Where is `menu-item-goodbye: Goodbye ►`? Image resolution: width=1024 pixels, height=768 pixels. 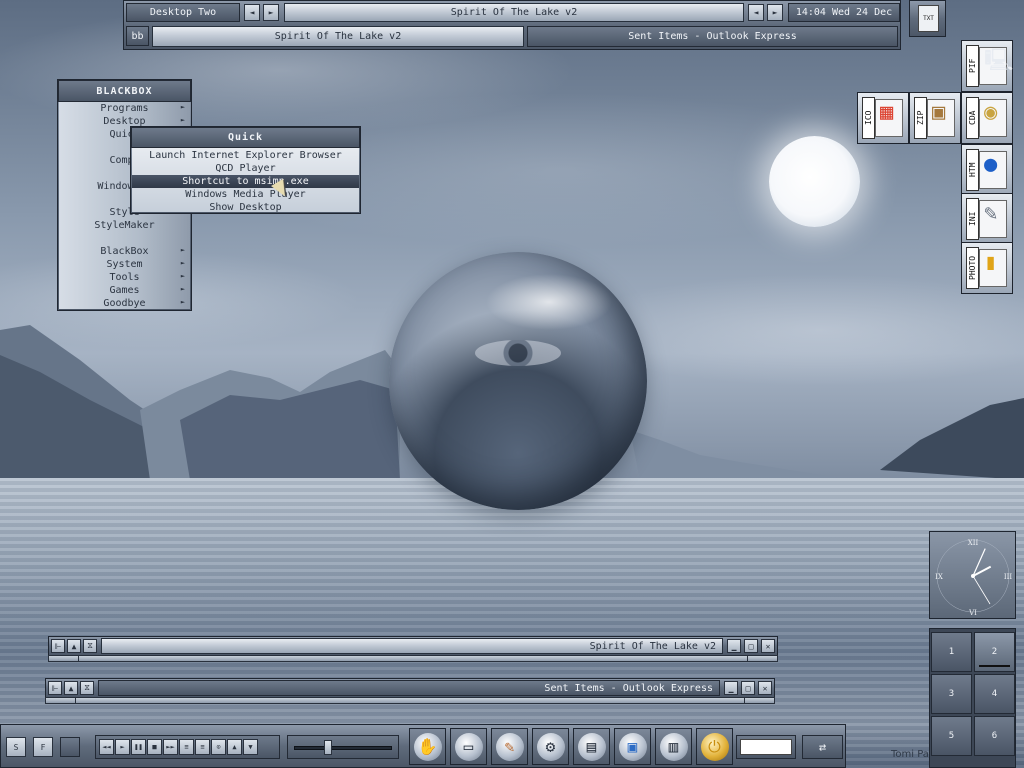 menu-item-goodbye: Goodbye ► is located at coordinates (124, 304).